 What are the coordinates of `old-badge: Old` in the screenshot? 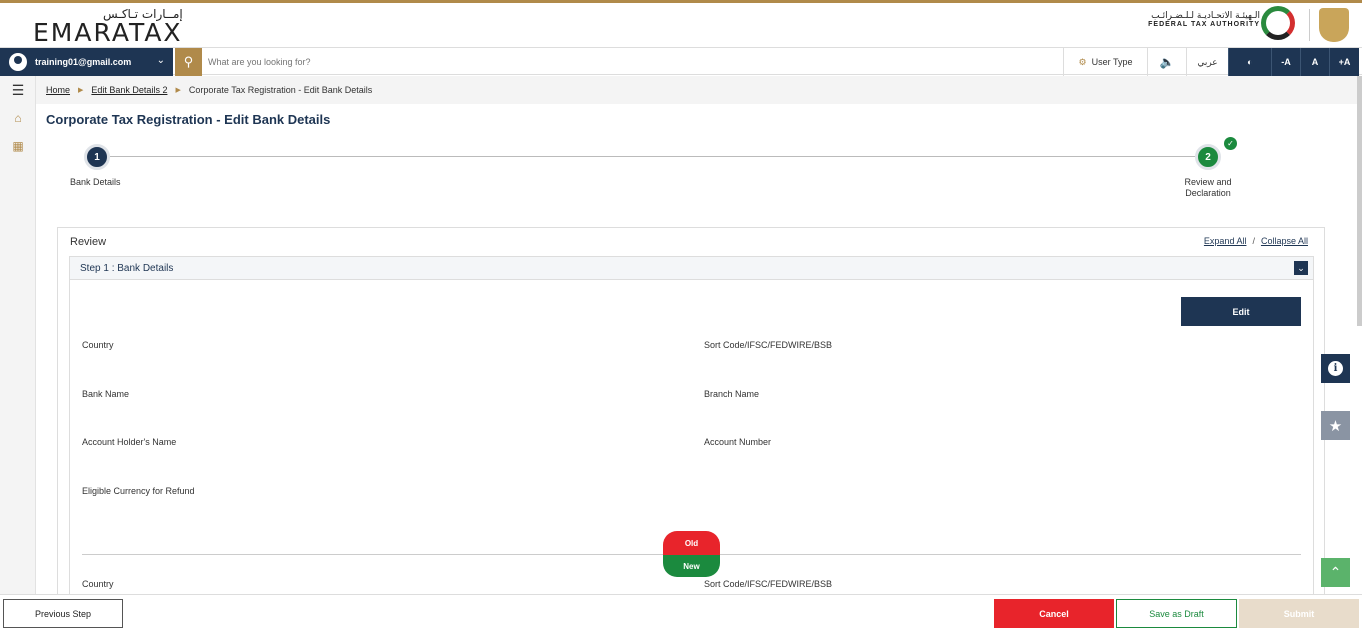 It's located at (691, 543).